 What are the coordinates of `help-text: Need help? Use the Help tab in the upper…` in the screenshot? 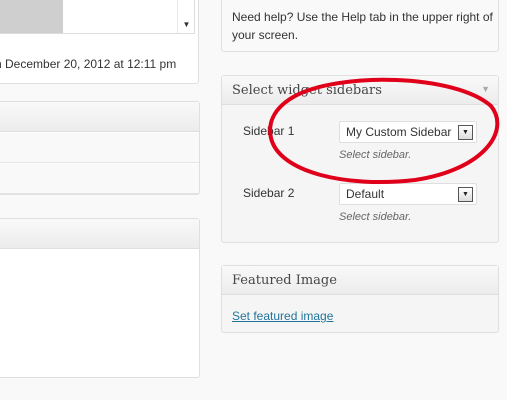 It's located at (362, 26).